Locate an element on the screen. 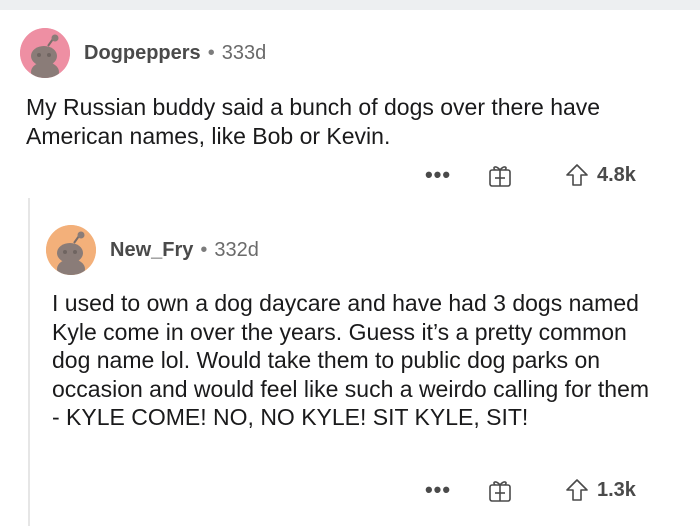 Image resolution: width=700 pixels, height=526 pixels. thread-indent-line is located at coordinates (29, 362).